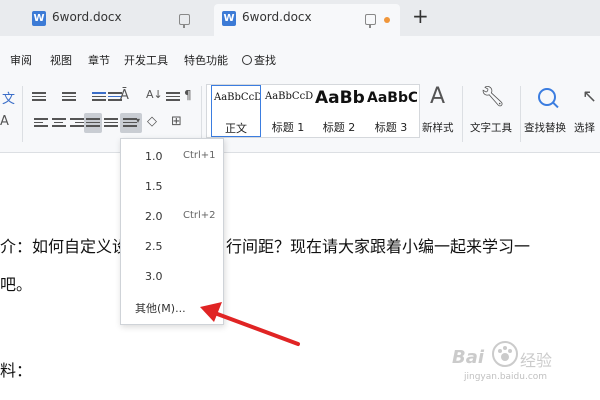 The height and width of the screenshot is (400, 600). What do you see at coordinates (437, 96) in the screenshot?
I see `new-style-icon: A` at bounding box center [437, 96].